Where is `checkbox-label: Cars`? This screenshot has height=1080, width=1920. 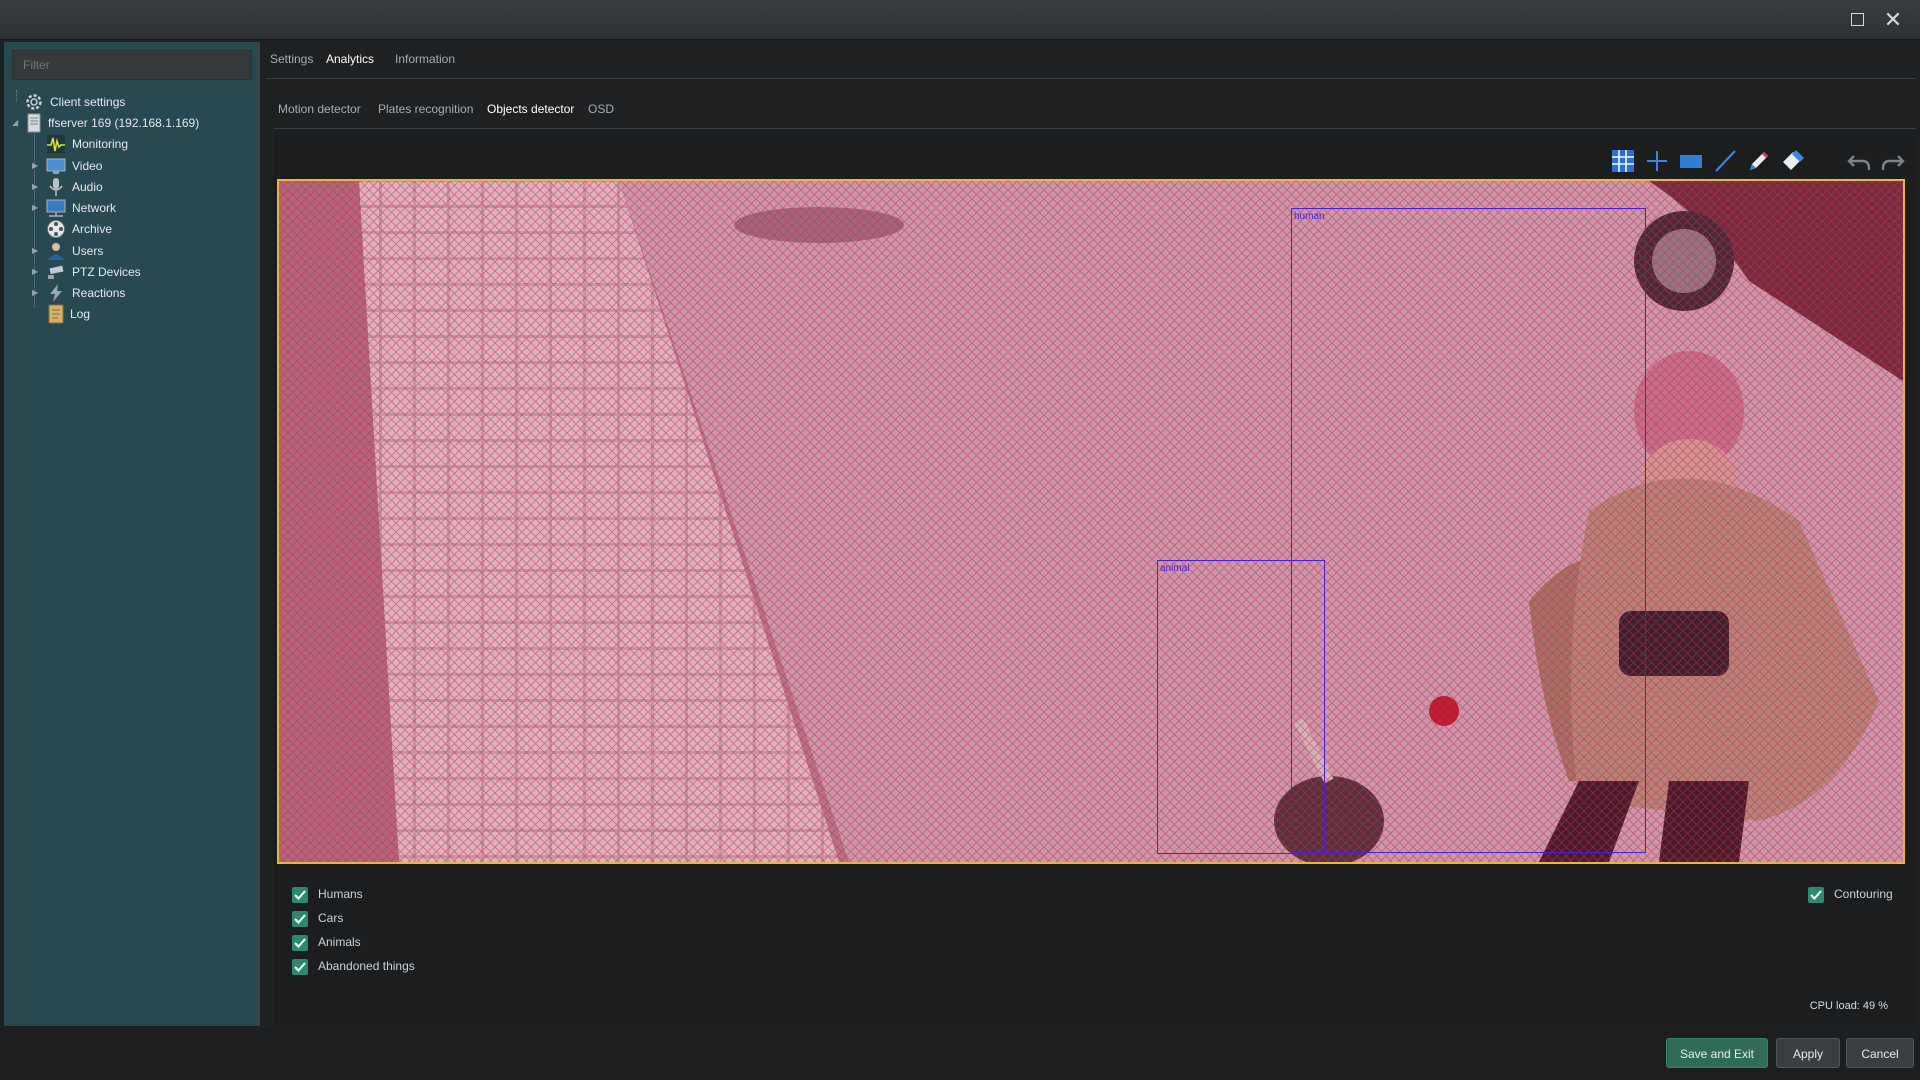 checkbox-label: Cars is located at coordinates (331, 918).